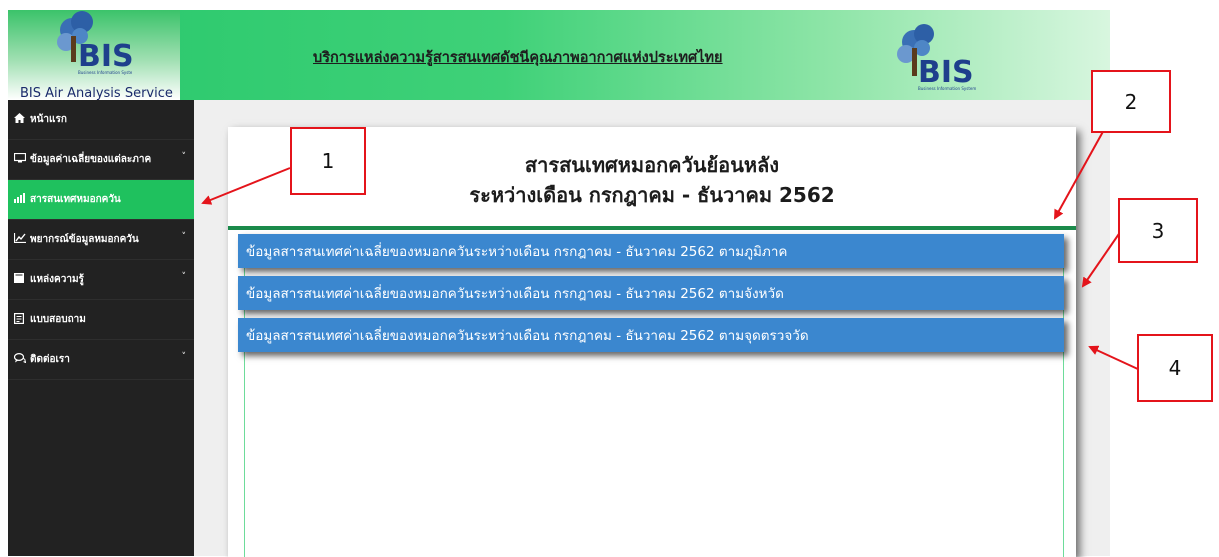 The image size is (1219, 557). I want to click on bis-logo: BIS Business Information System, so click(91, 47).